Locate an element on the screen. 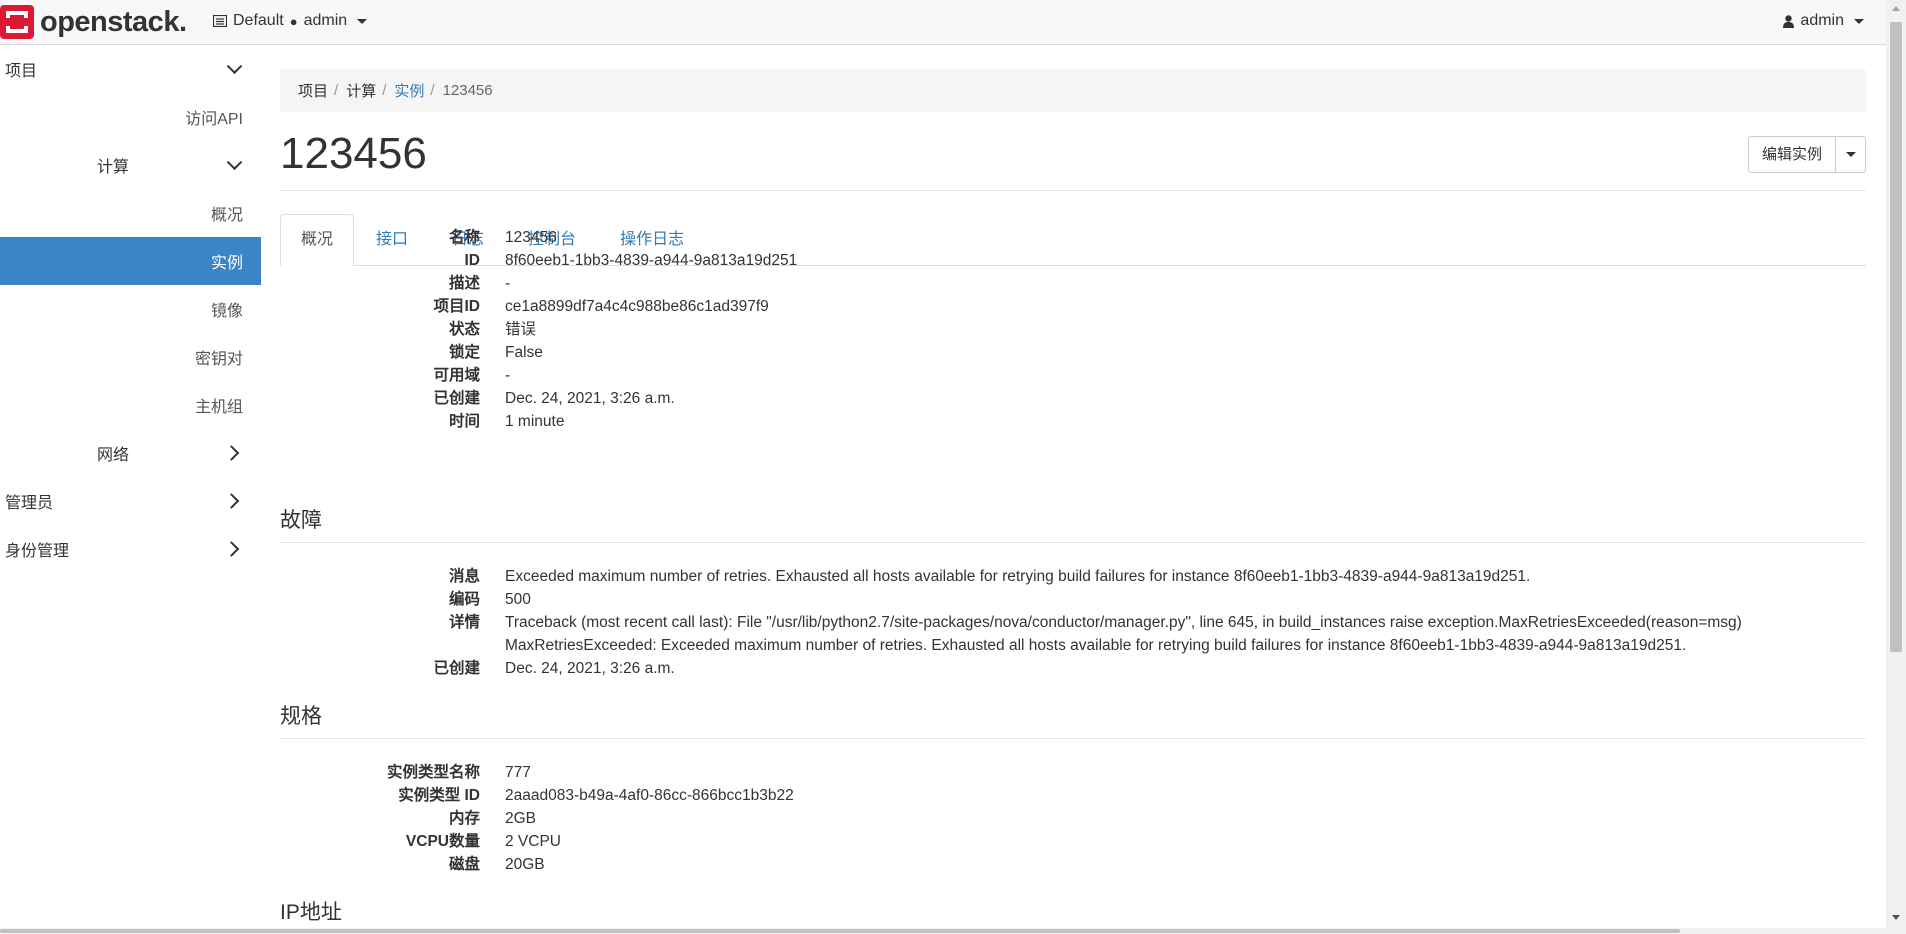 The width and height of the screenshot is (1906, 934). sidebar-item-identity: 身份管理 is located at coordinates (130, 549).